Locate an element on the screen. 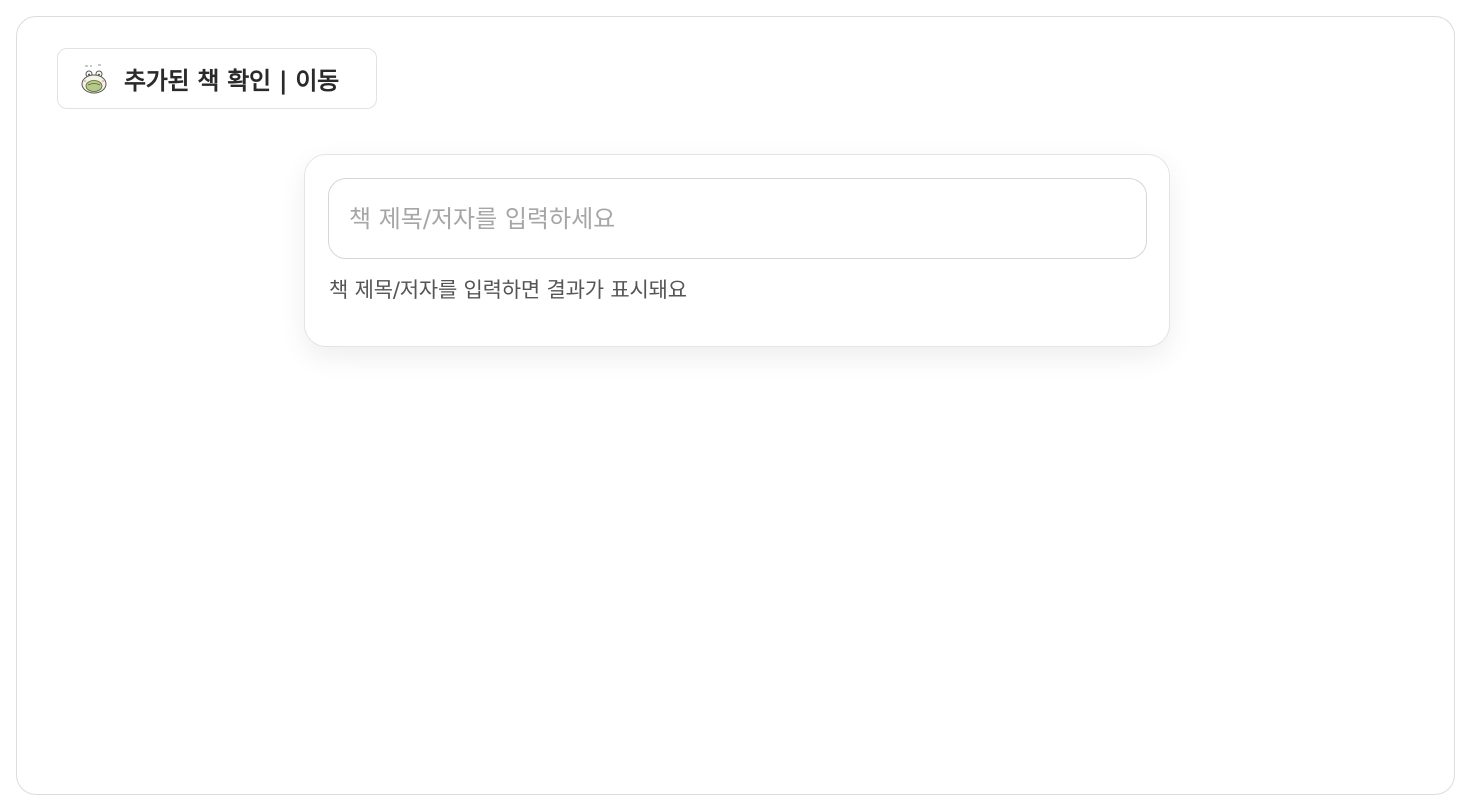  search-hint-text: 책 제목/저자를 입력하면 결과가 표시돼요 is located at coordinates (508, 290).